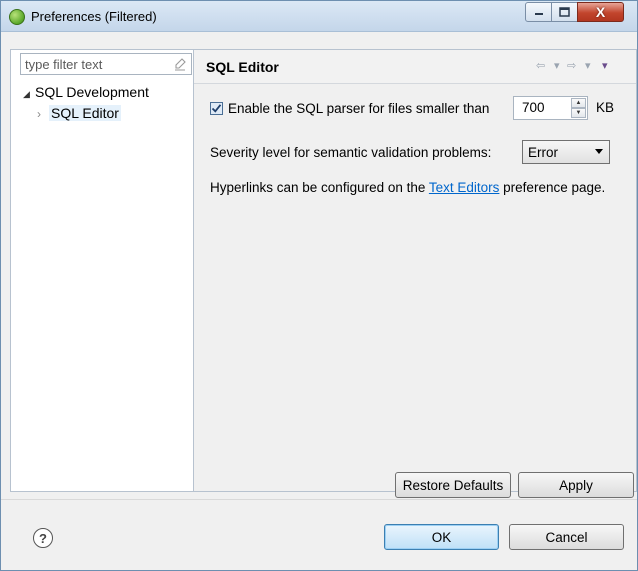 The width and height of the screenshot is (638, 571). I want to click on parser-size-value: 700, so click(533, 107).